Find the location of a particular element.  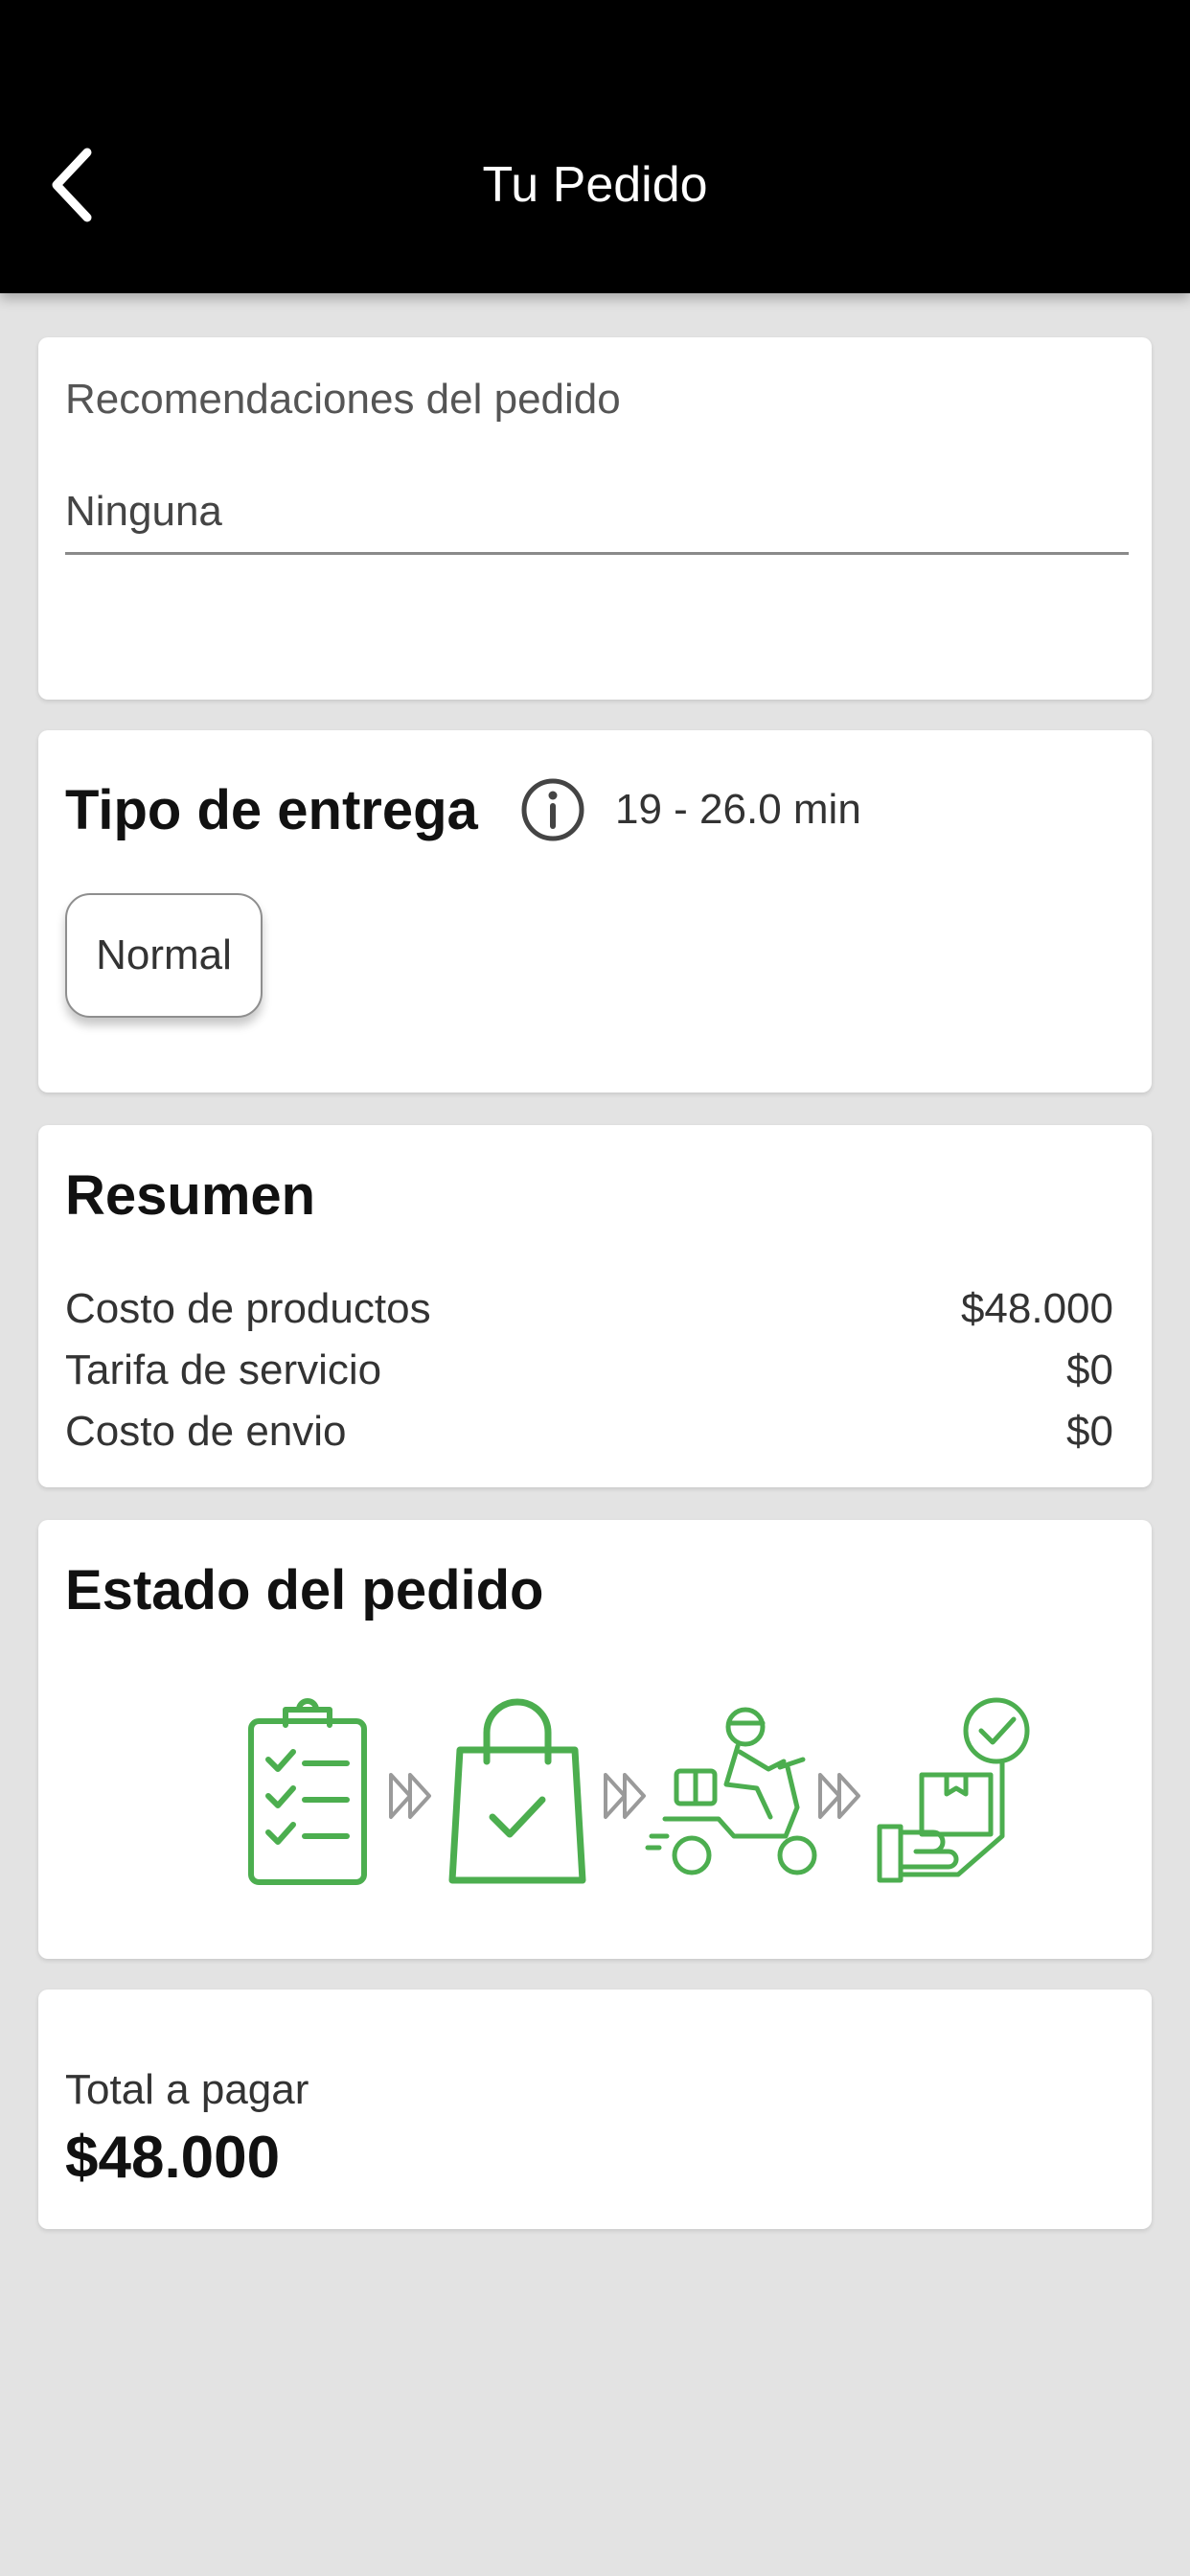

recommendations-card: Recomendaciones del pedido is located at coordinates (595, 518).